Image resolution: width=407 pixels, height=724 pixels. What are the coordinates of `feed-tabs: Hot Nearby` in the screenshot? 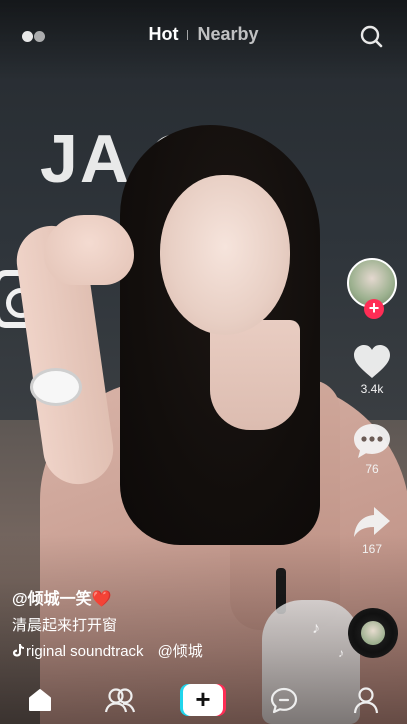 It's located at (203, 34).